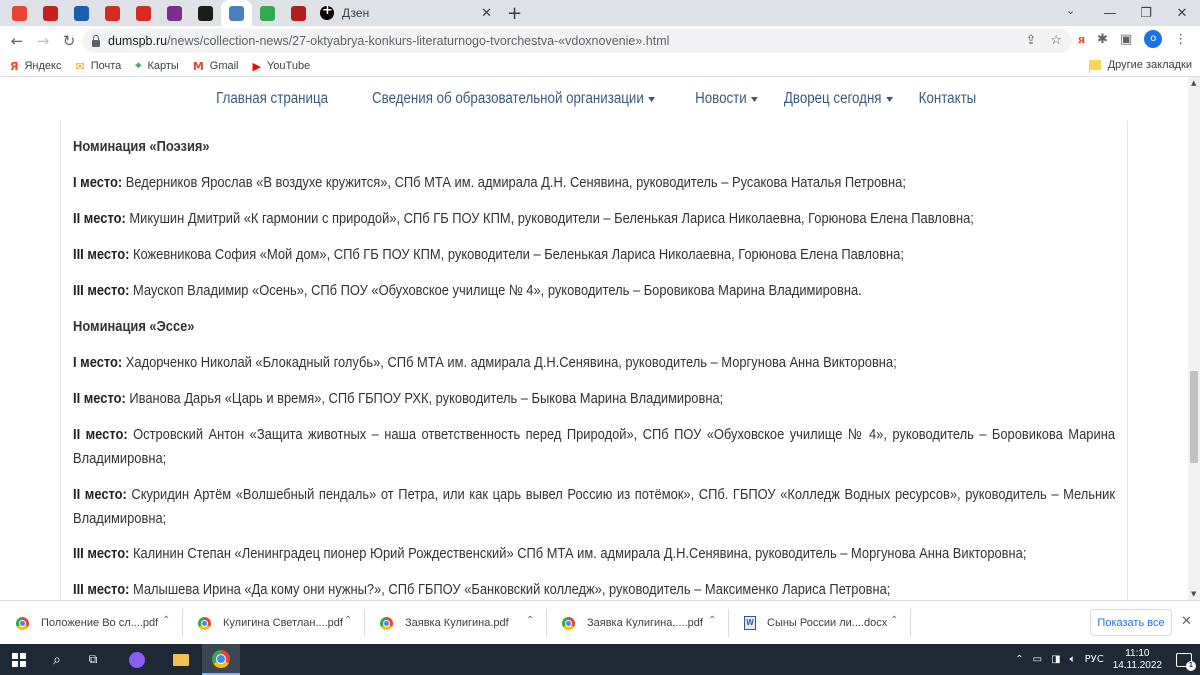 The height and width of the screenshot is (675, 1200). Describe the element at coordinates (57, 659) in the screenshot. I see `search-button: ⌕` at that location.